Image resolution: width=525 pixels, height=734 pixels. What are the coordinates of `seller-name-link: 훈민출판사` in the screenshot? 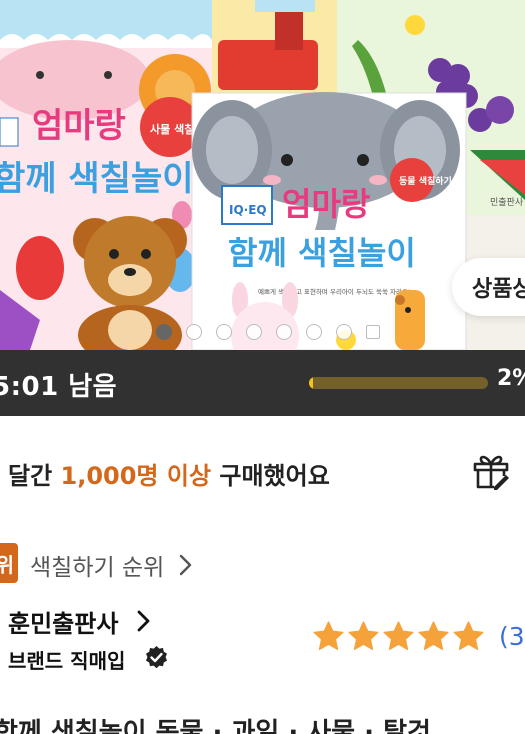 It's located at (63, 621).